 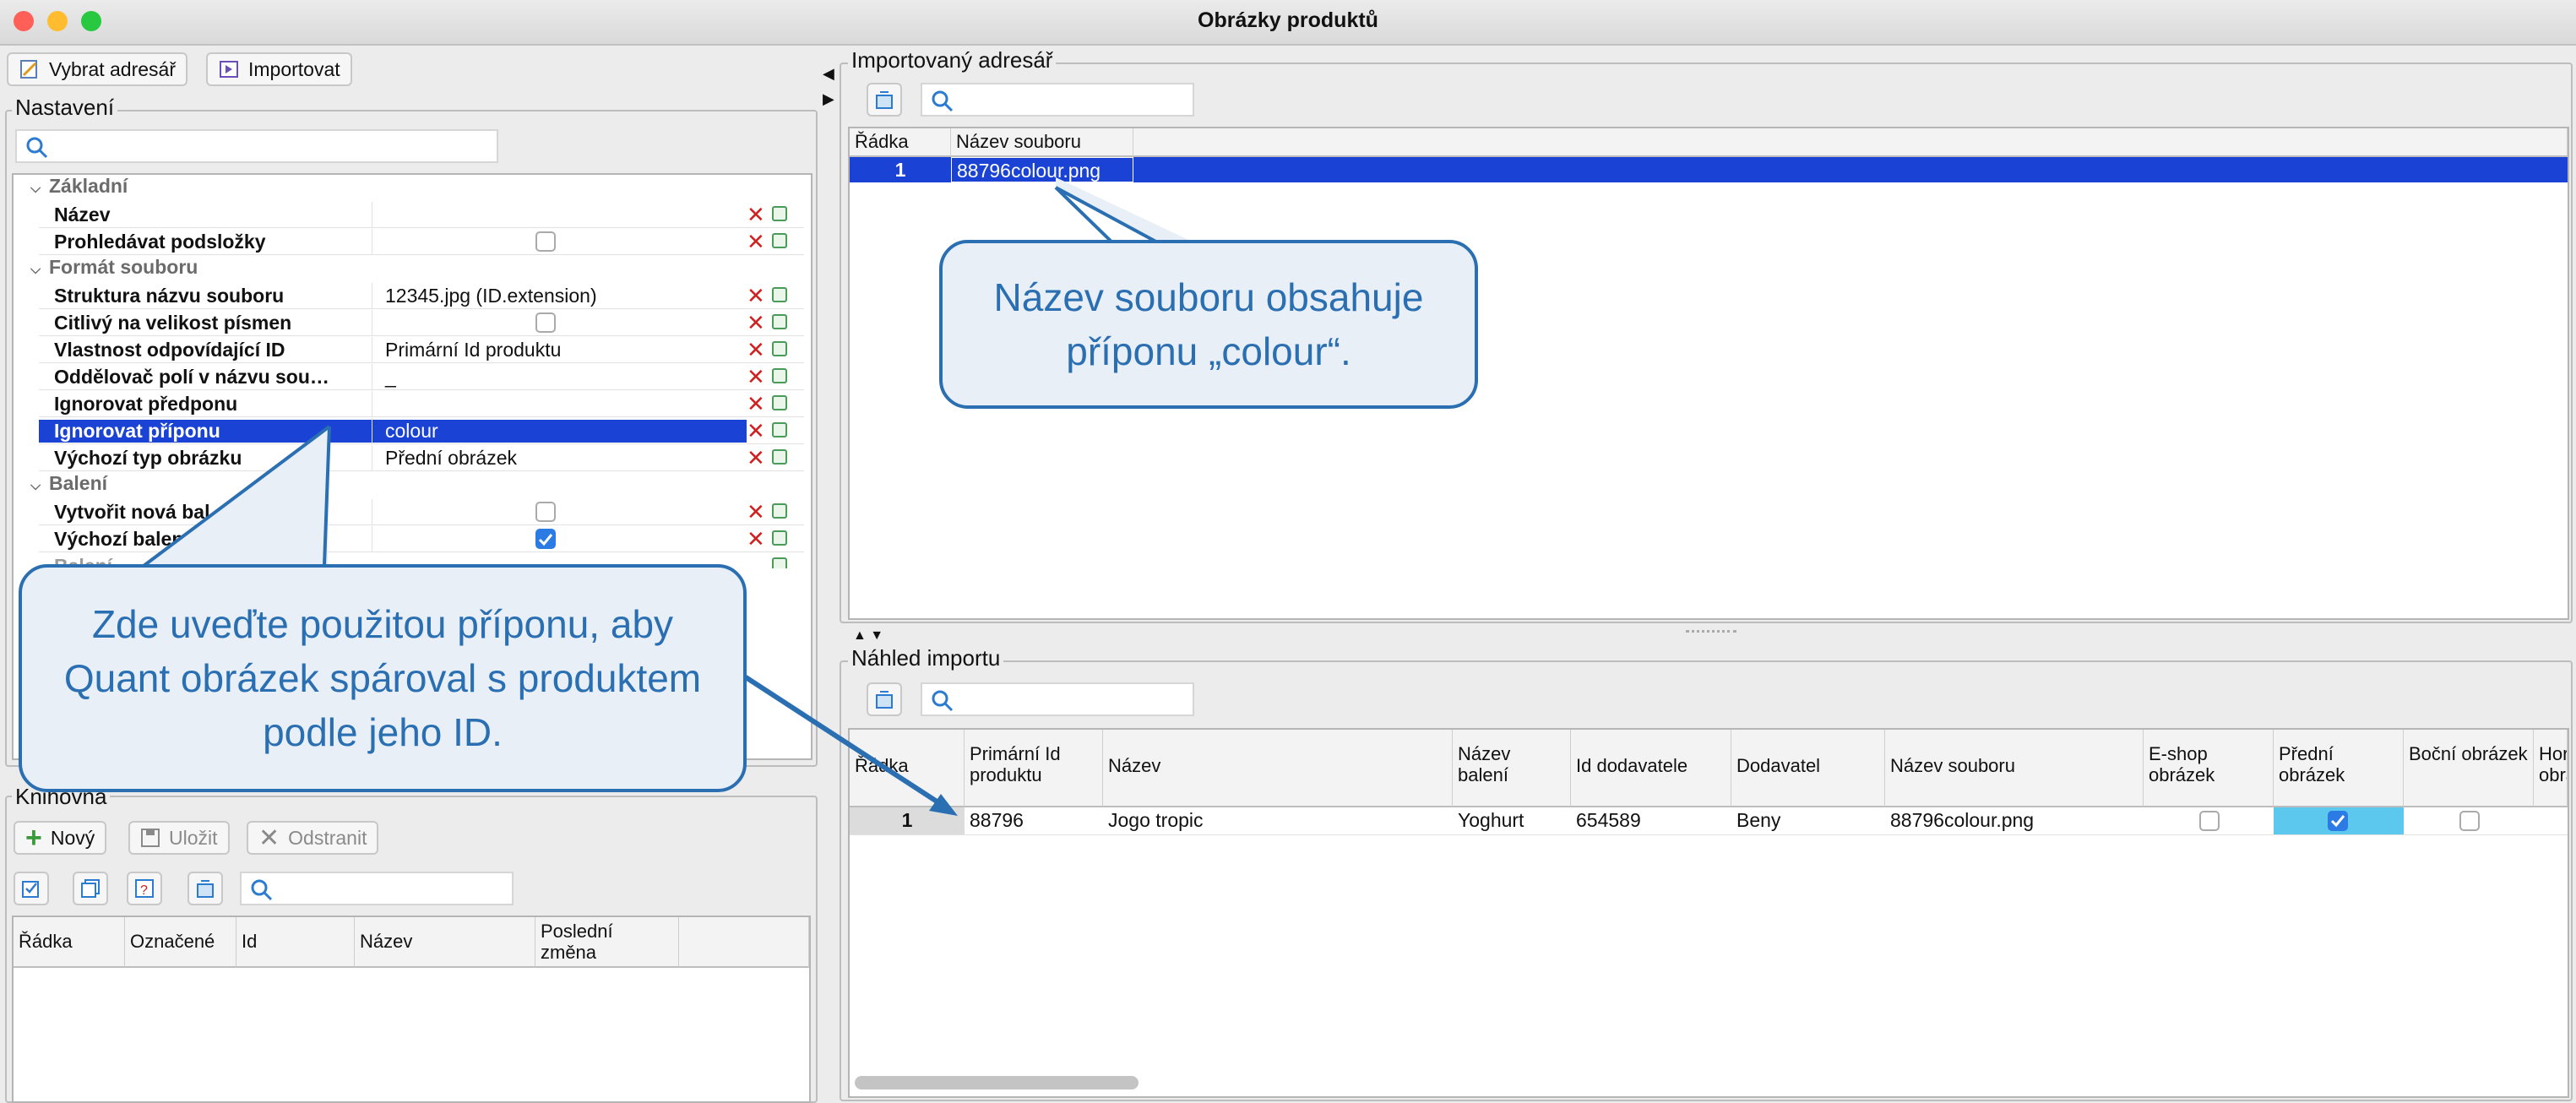 What do you see at coordinates (1208, 324) in the screenshot?
I see `callout-top: Název souboru obsahuje příponu „colour“.` at bounding box center [1208, 324].